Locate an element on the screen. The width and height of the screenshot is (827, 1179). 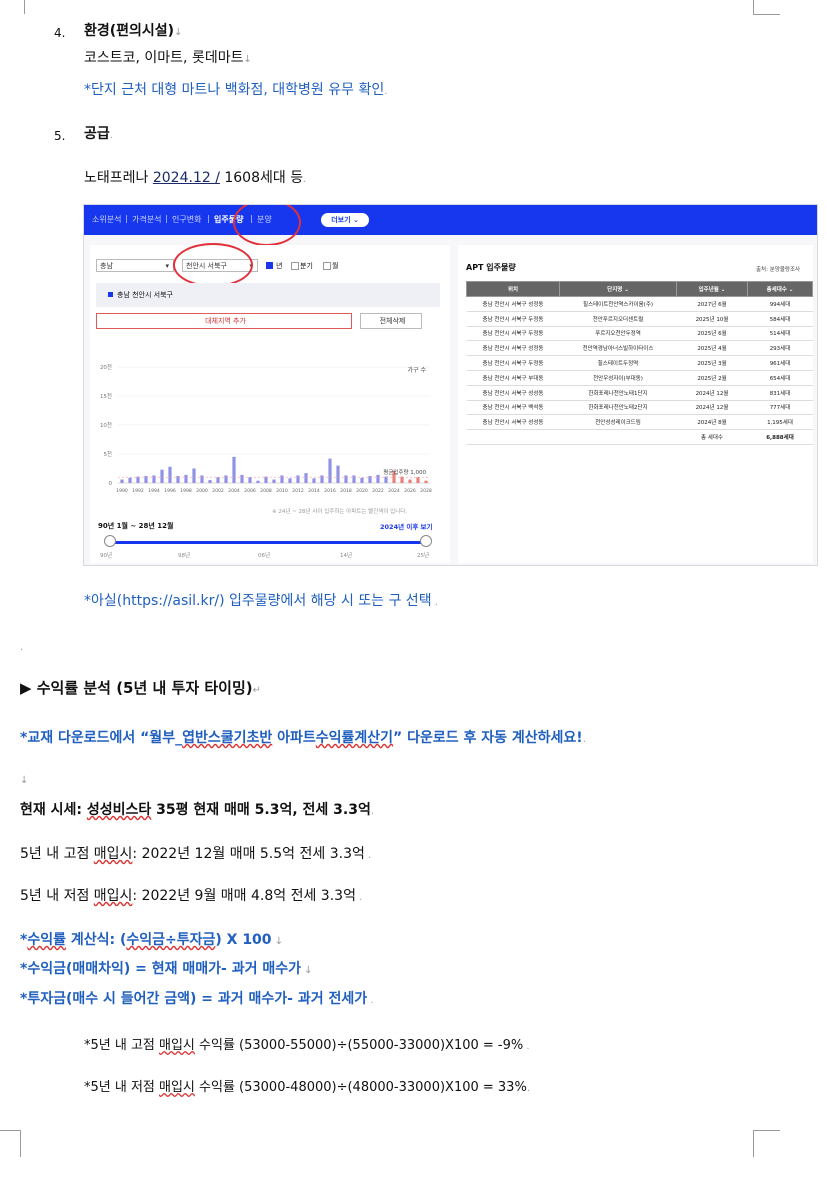
section4-note: *단지 근처 대형 마트나 백화점, 대학병원 유무 확인. is located at coordinates (236, 90).